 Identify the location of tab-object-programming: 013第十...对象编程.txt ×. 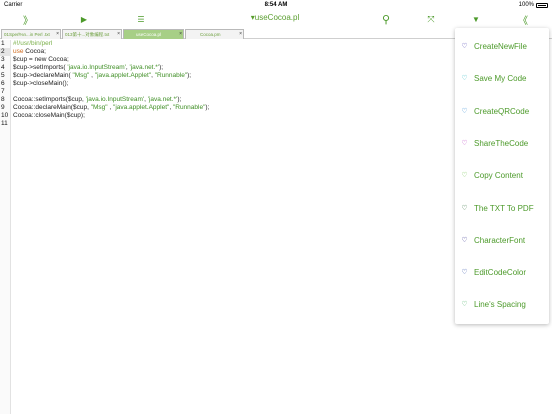
(92, 34).